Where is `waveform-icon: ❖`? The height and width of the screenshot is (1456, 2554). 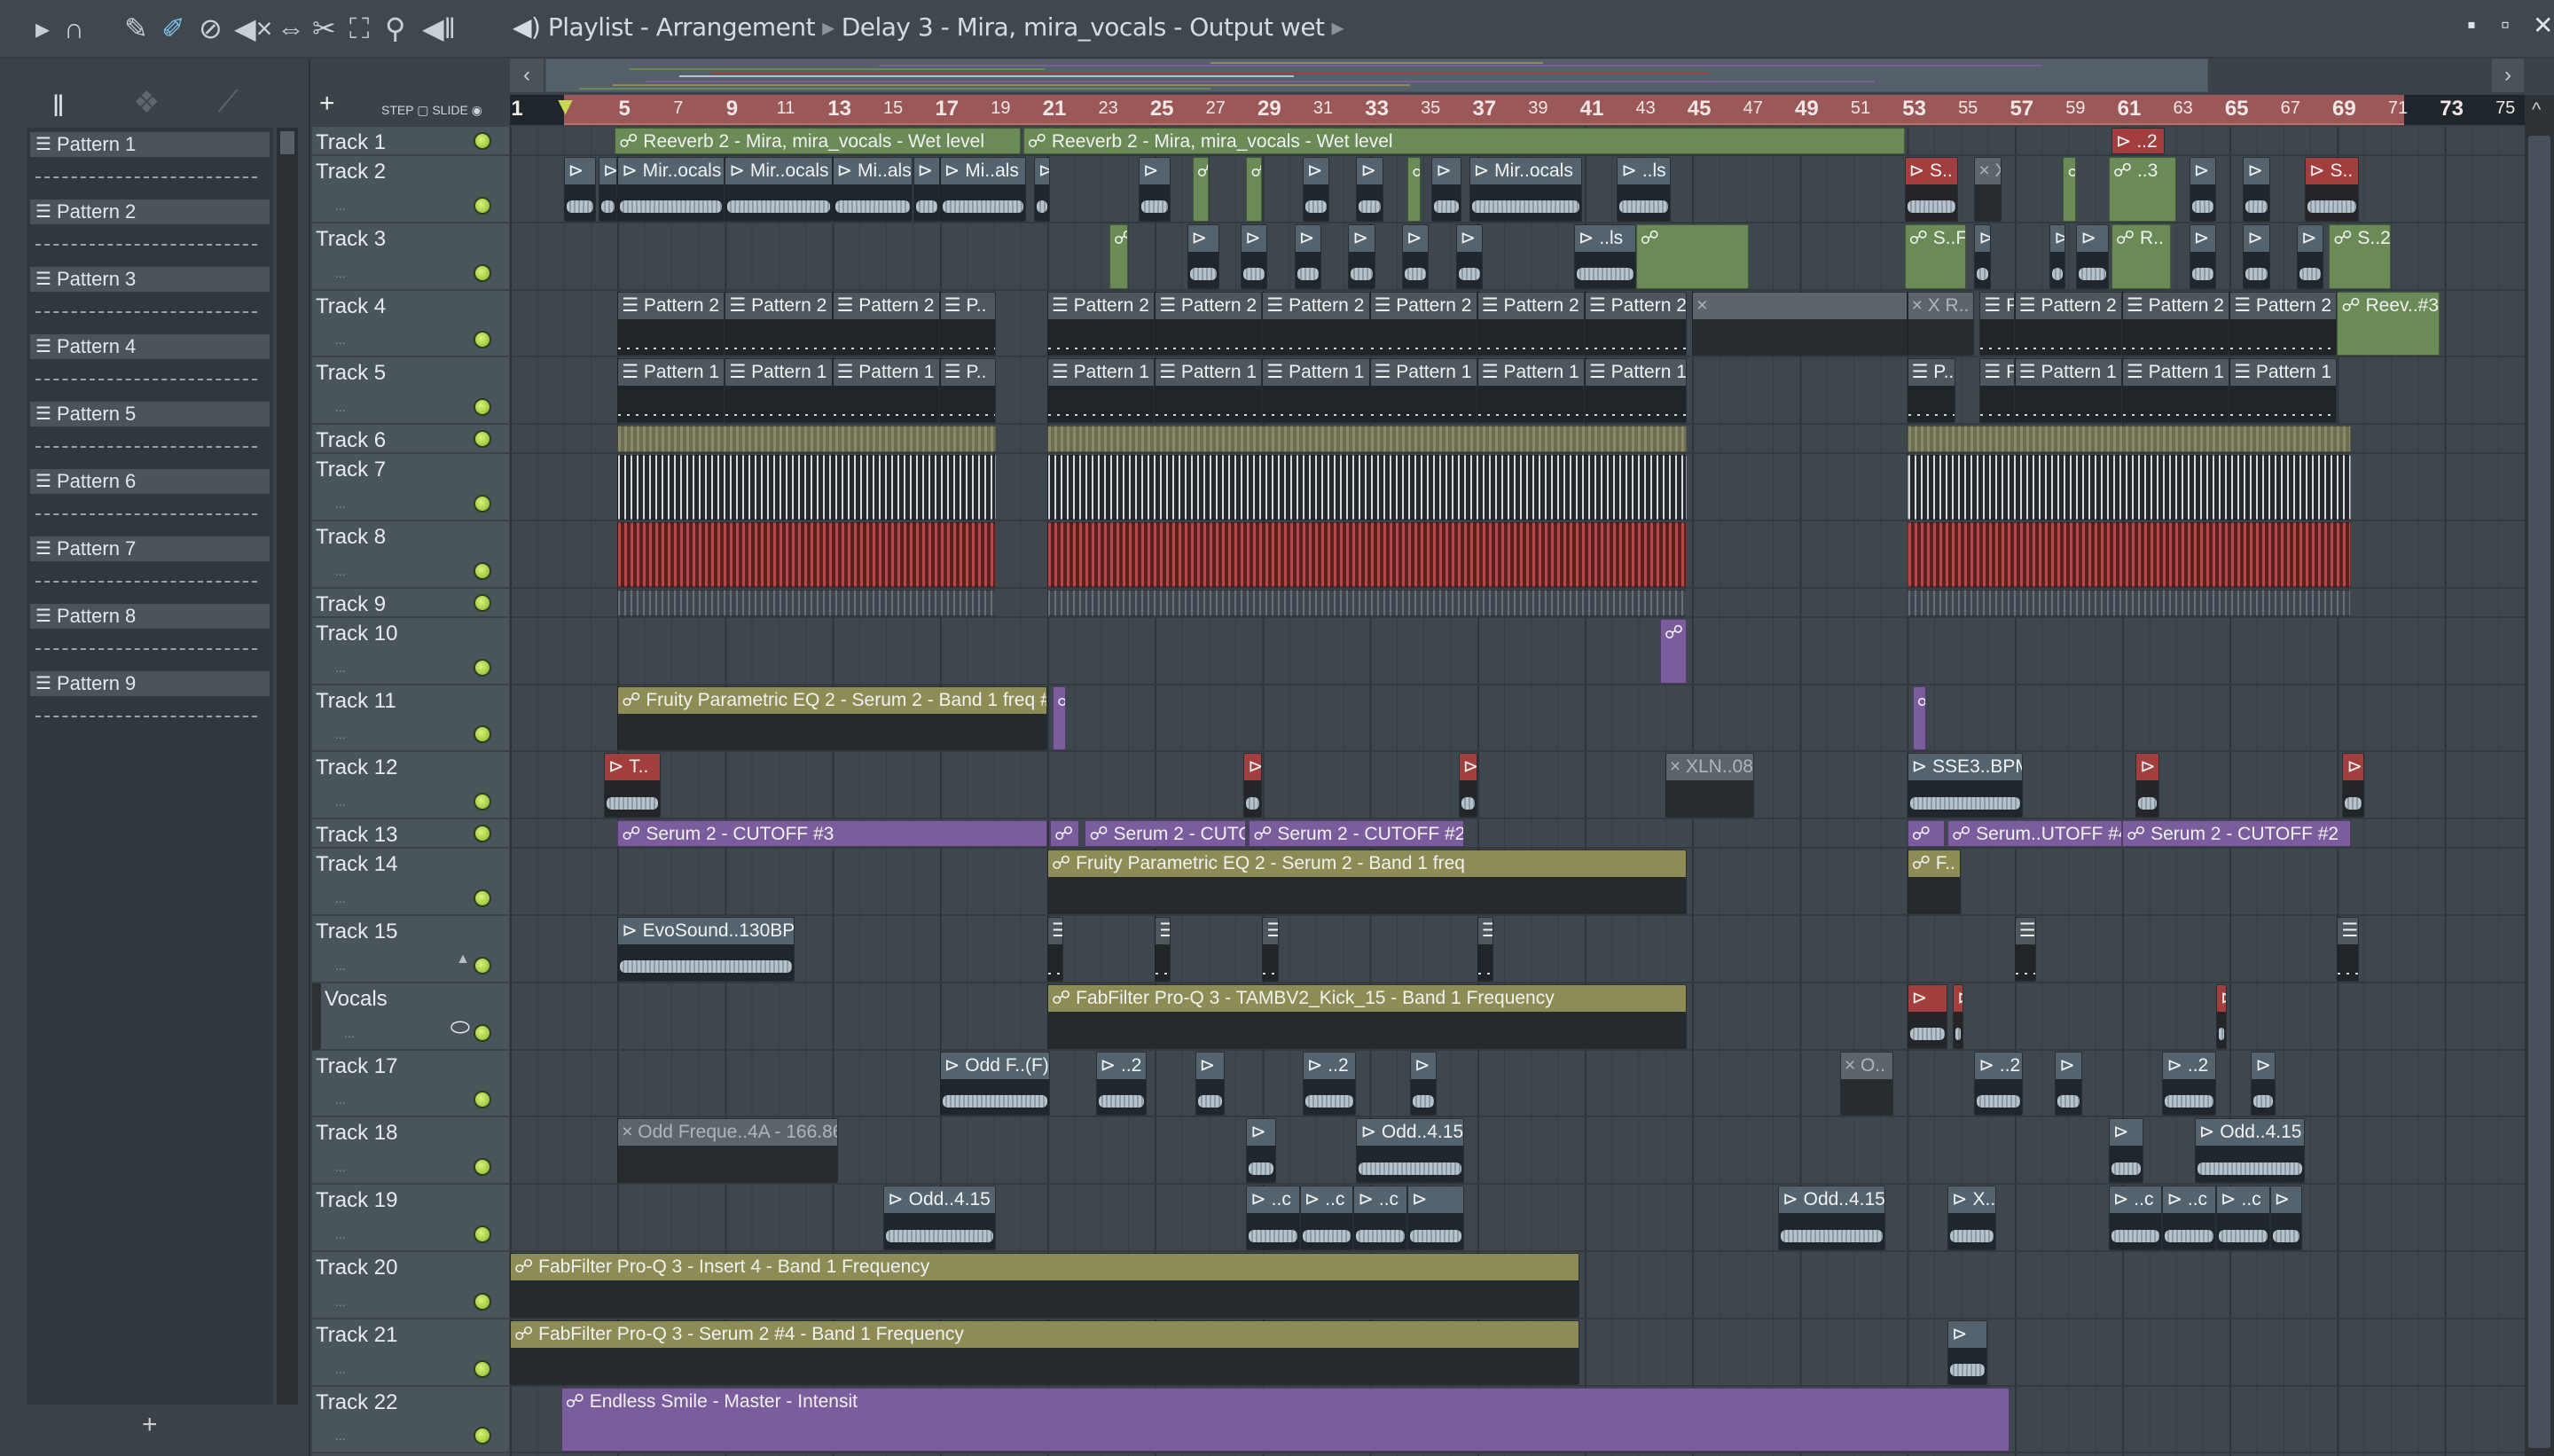 waveform-icon: ❖ is located at coordinates (146, 103).